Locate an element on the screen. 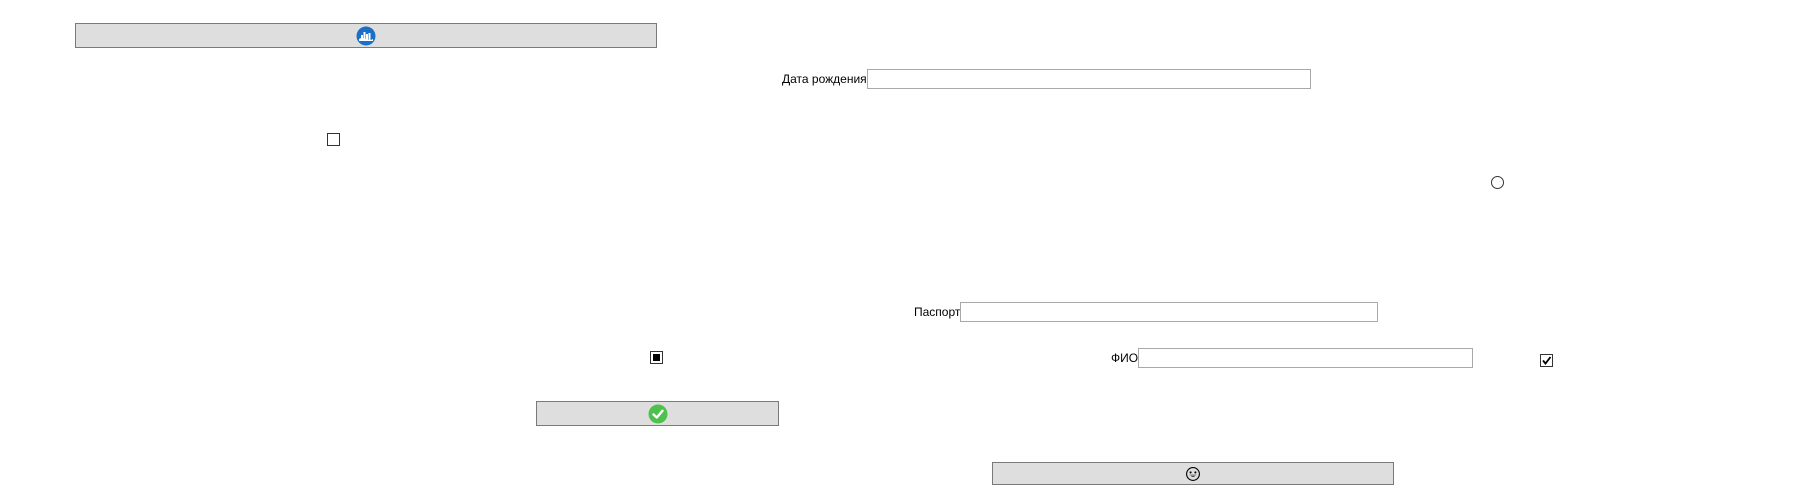 The width and height of the screenshot is (1806, 485). full-name-label: ФИО is located at coordinates (1125, 358).